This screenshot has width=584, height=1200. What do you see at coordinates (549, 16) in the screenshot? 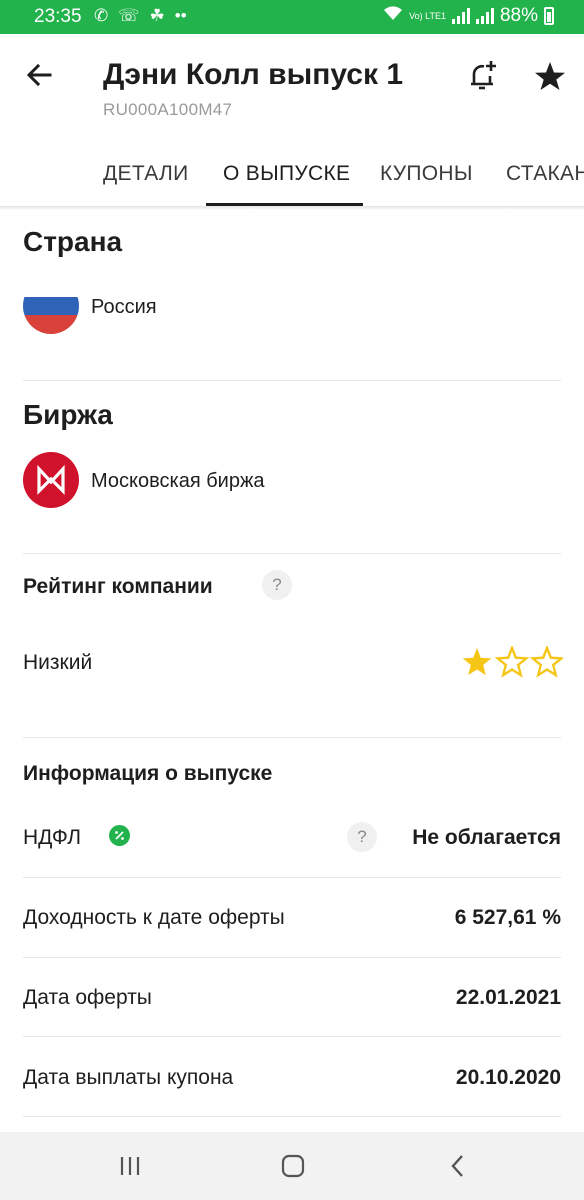
I see `battery-icon` at bounding box center [549, 16].